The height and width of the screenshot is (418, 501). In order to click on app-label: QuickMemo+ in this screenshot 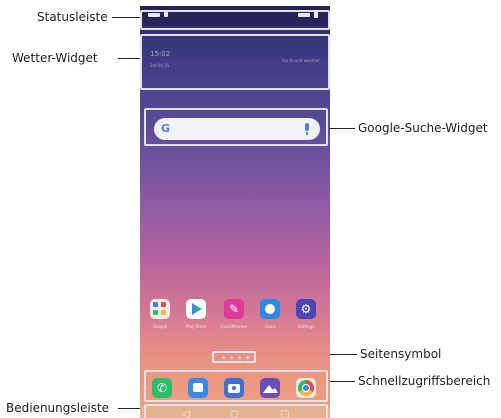, I will do `click(234, 326)`.